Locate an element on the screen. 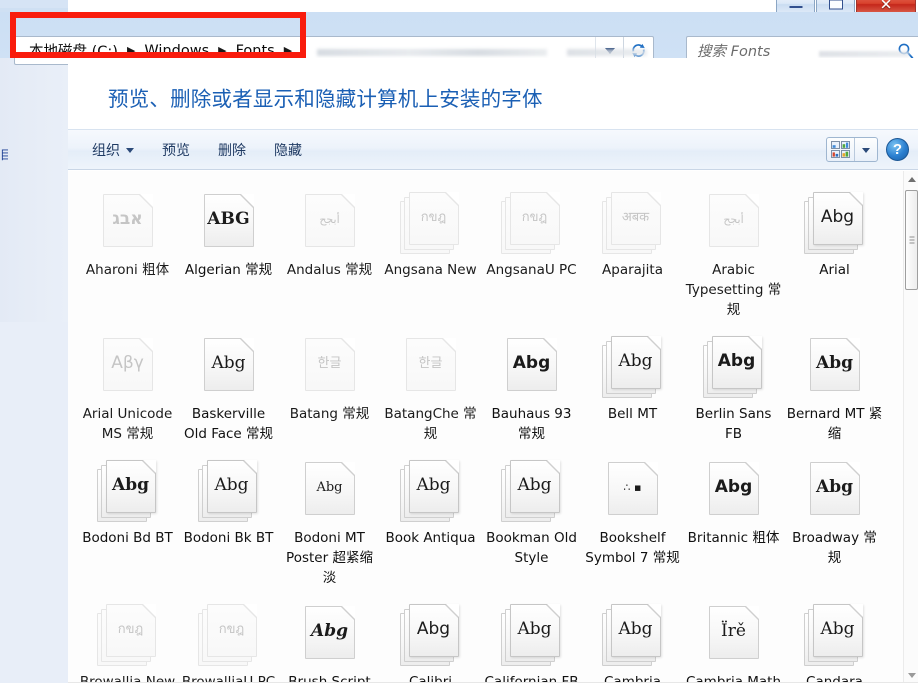  view-grid-icon is located at coordinates (840, 149).